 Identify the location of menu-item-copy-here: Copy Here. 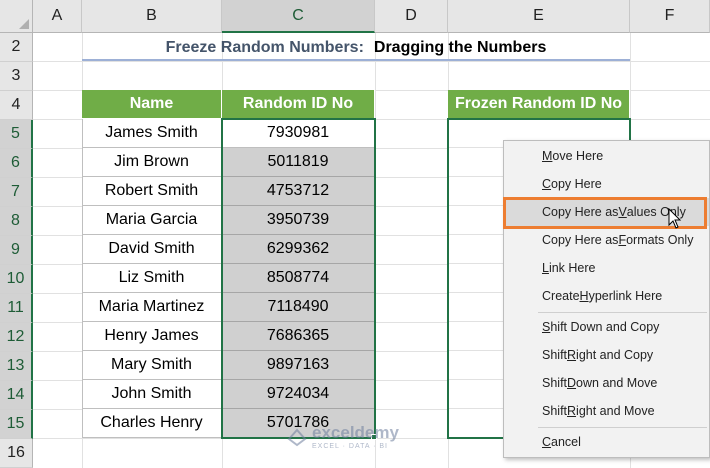
(606, 184).